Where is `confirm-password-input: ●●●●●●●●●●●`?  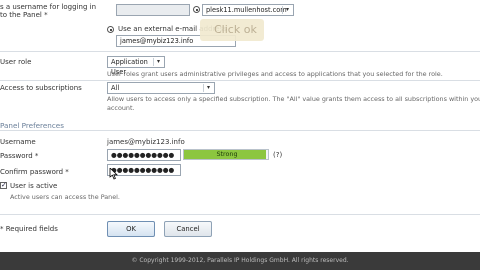 confirm-password-input: ●●●●●●●●●●● is located at coordinates (144, 170).